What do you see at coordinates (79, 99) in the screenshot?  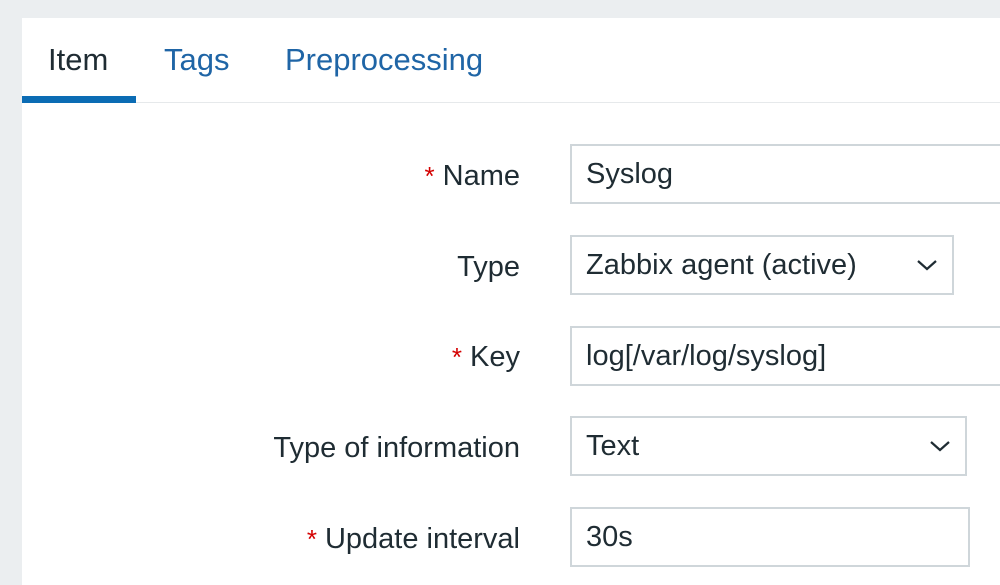 I see `active-tab-indicator` at bounding box center [79, 99].